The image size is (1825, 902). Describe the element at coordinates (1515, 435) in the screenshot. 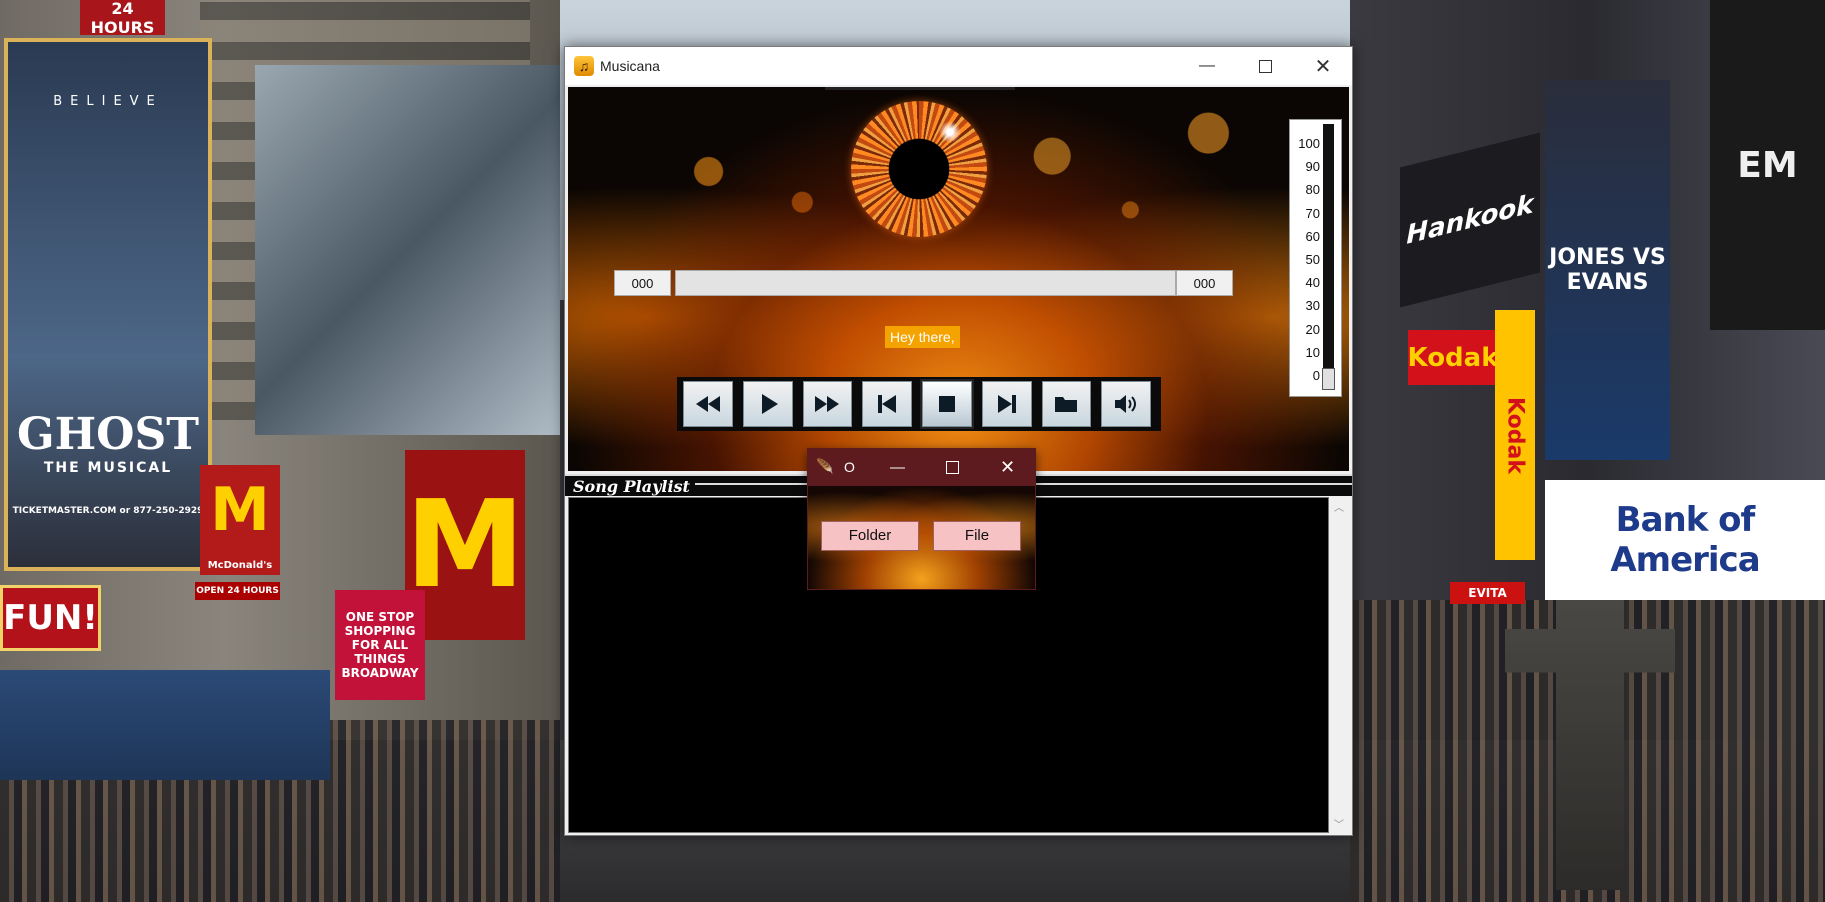

I see `kodak-vertical: Kodak` at that location.